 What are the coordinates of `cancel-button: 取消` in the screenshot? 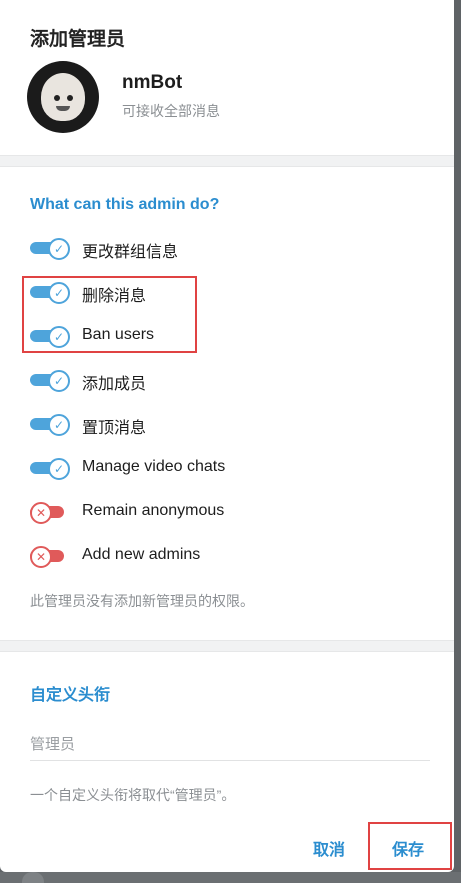 It's located at (329, 848).